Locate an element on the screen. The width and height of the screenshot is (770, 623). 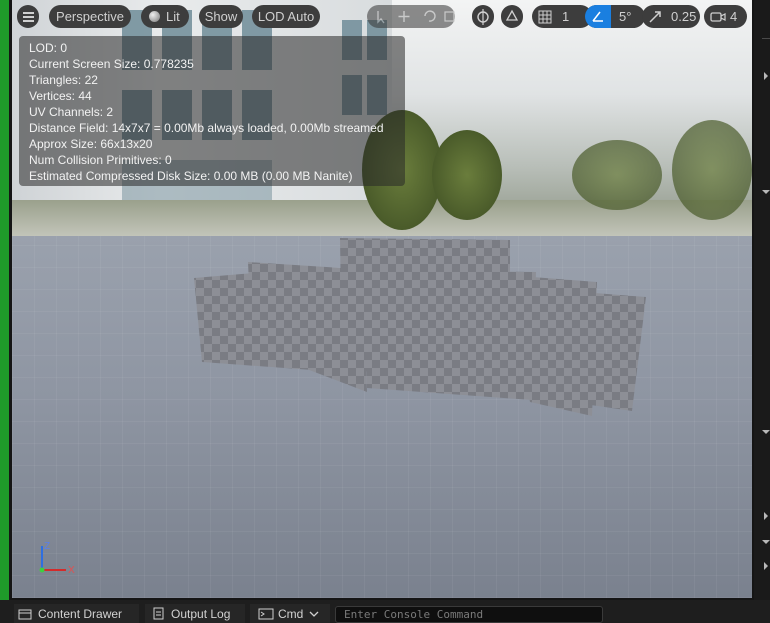
cmd-label: Cmd is located at coordinates (291, 613).